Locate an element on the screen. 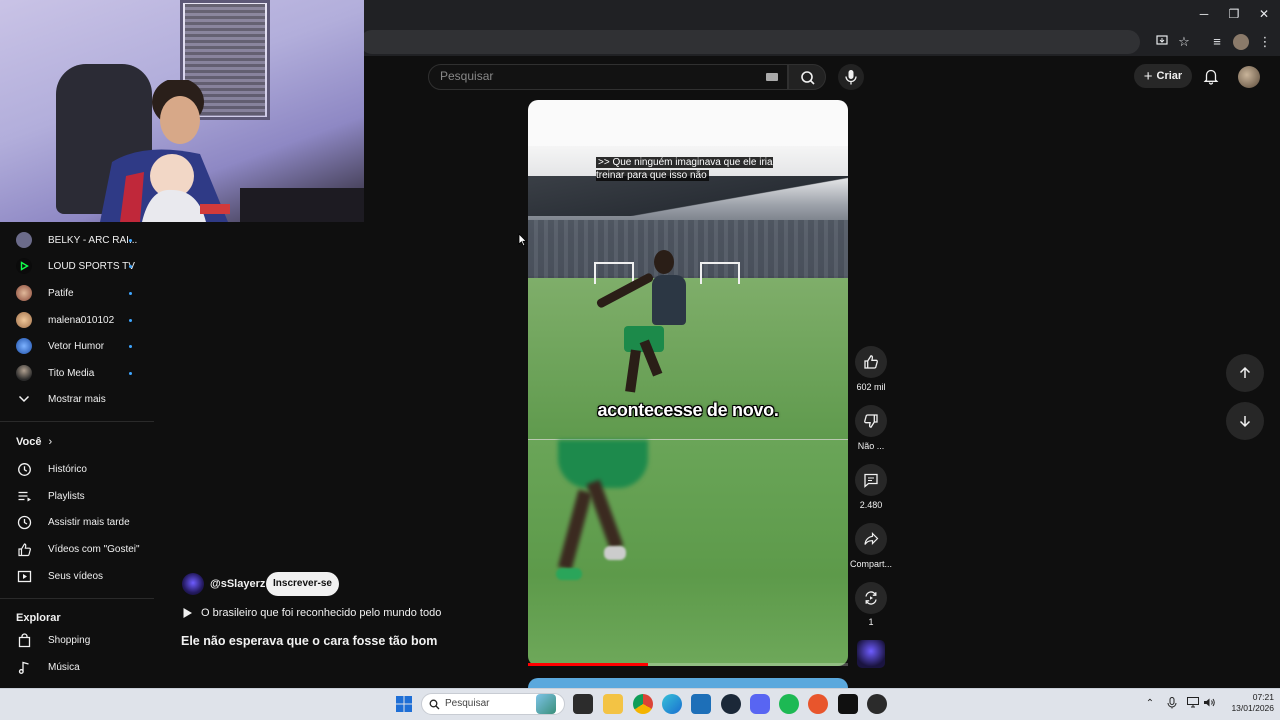  terminal-app-icon is located at coordinates (848, 704).